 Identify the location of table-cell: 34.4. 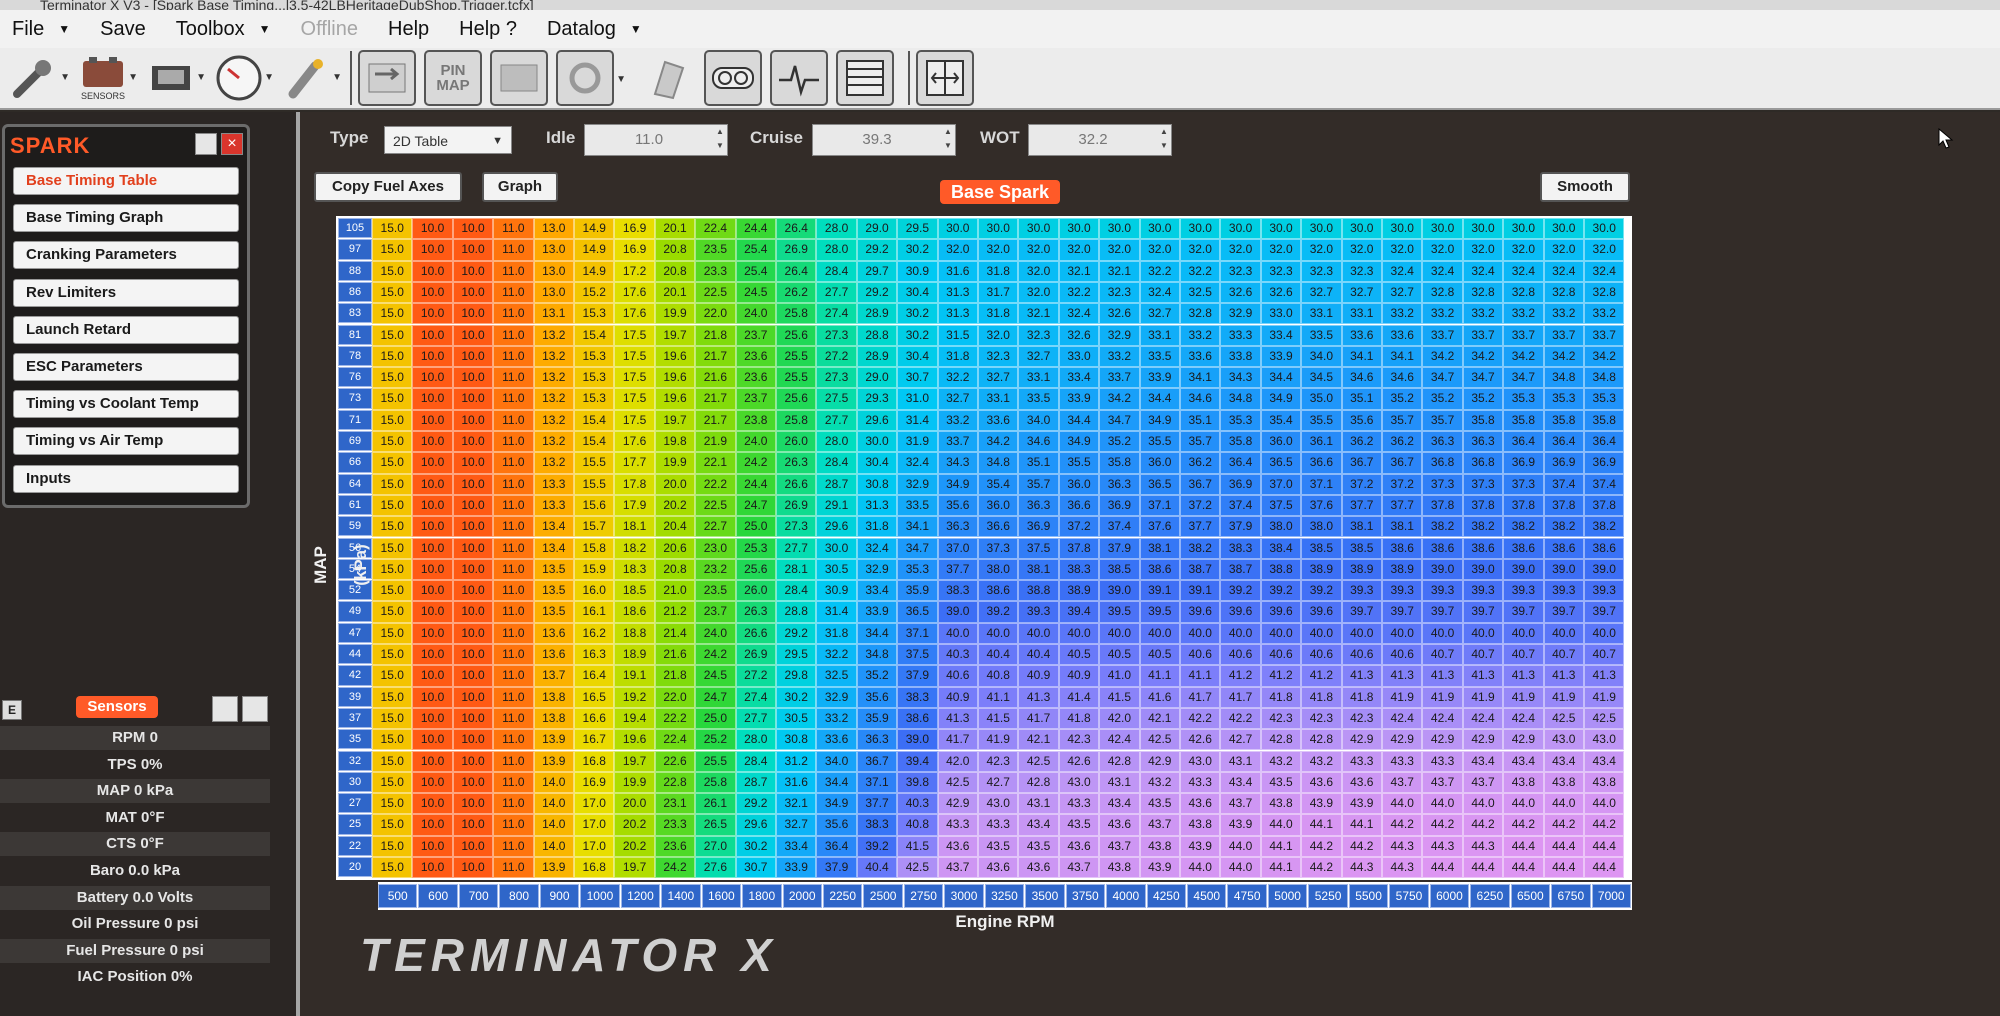
(836, 782).